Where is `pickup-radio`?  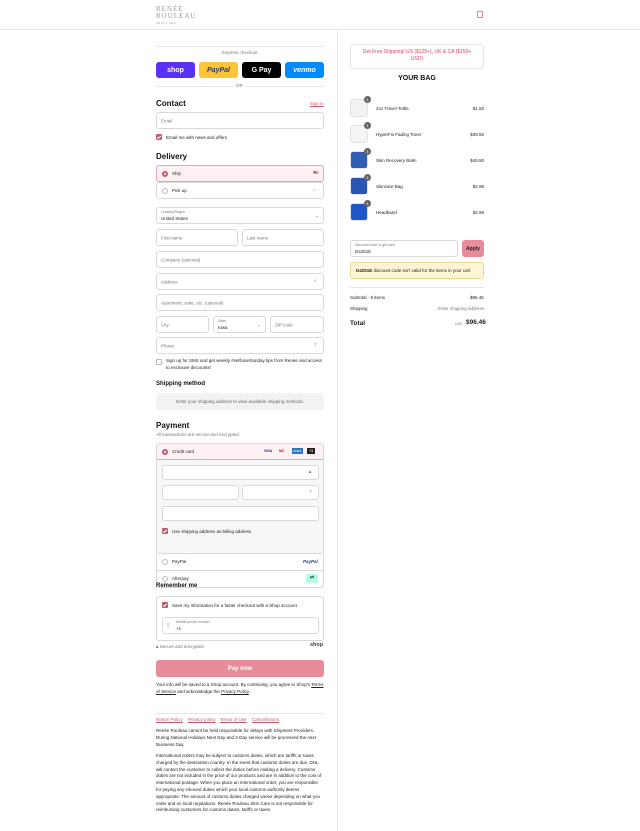 pickup-radio is located at coordinates (165, 191).